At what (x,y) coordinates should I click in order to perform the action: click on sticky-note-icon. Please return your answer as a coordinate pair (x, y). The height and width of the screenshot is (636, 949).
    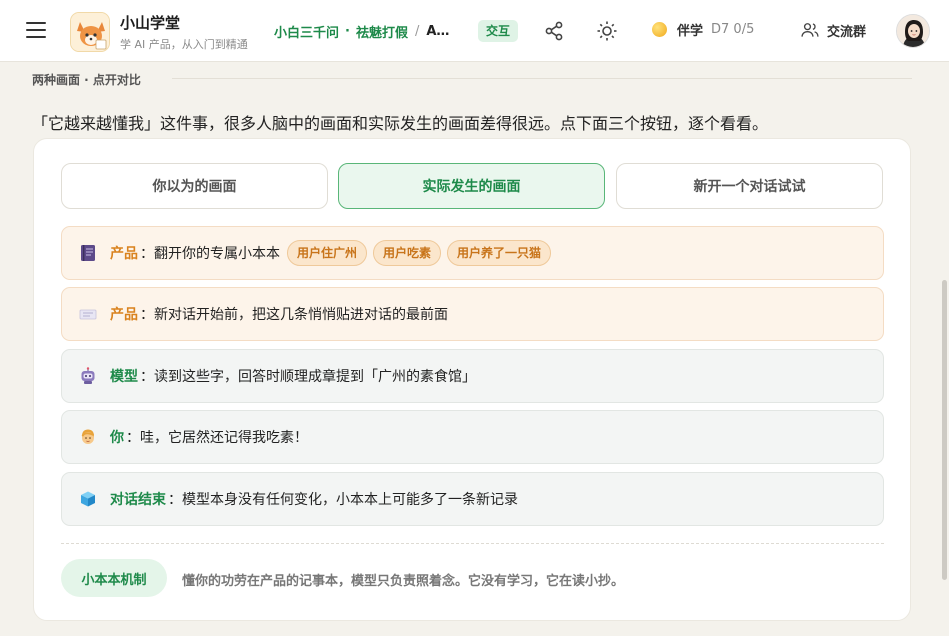
    Looking at the image, I should click on (88, 314).